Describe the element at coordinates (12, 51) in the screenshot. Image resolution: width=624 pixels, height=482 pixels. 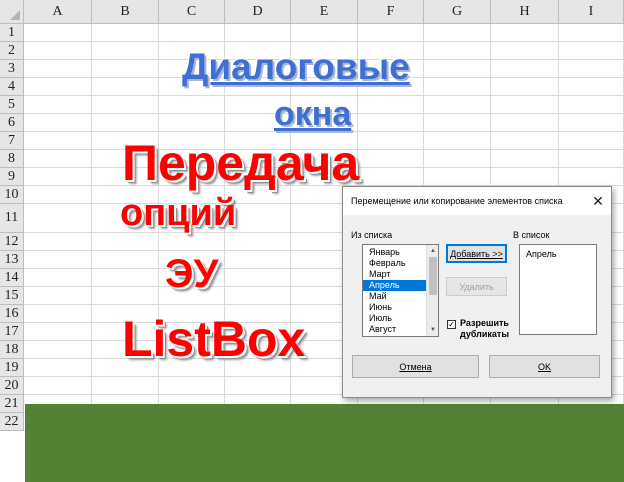
I see `row-header-2: 2` at that location.